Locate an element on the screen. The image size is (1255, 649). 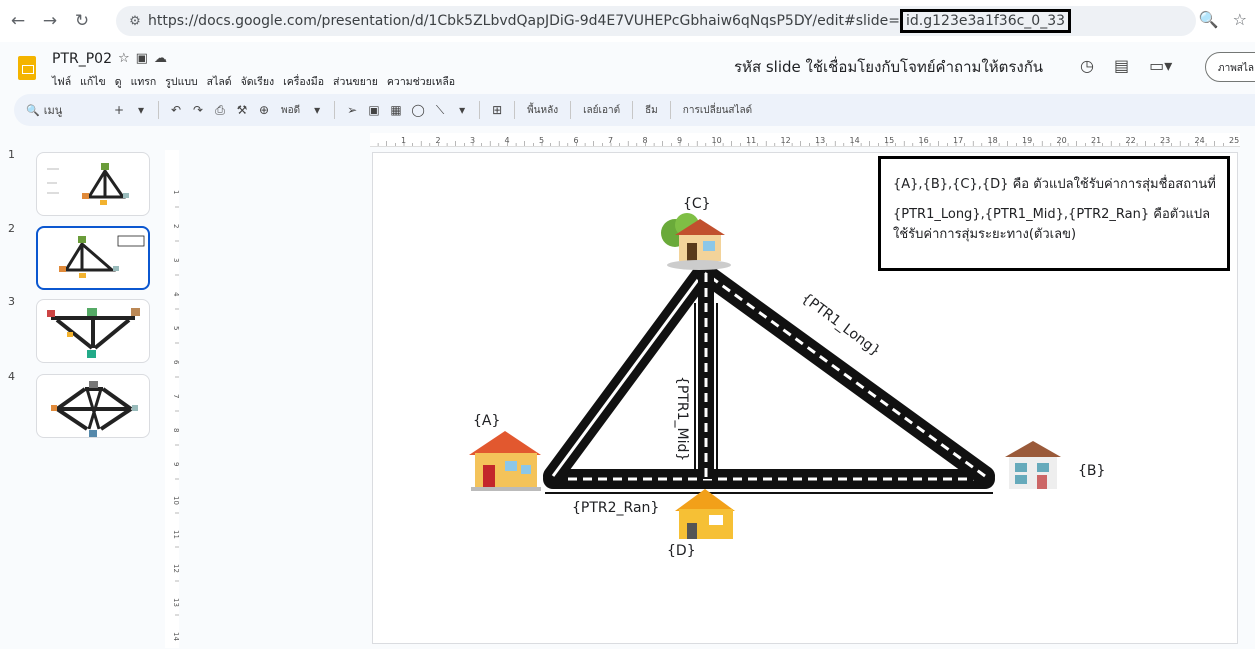
ruler-number: 3 is located at coordinates (472, 140).